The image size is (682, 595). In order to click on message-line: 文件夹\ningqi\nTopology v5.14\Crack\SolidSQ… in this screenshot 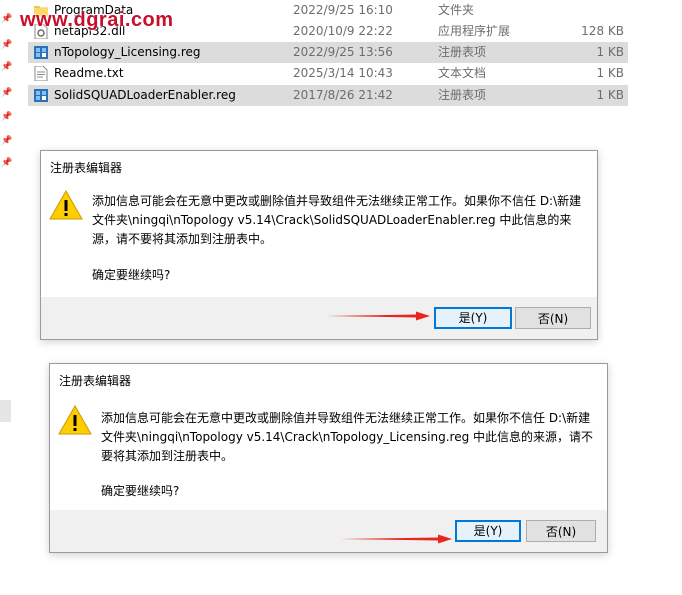, I will do `click(332, 220)`.